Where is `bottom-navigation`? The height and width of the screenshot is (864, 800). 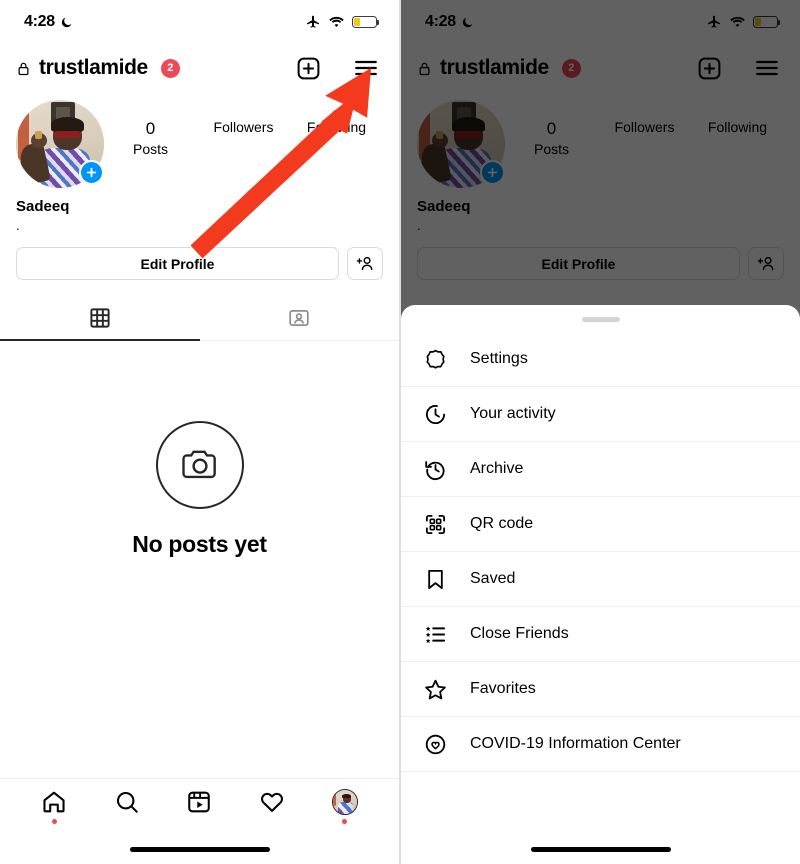 bottom-navigation is located at coordinates (199, 821).